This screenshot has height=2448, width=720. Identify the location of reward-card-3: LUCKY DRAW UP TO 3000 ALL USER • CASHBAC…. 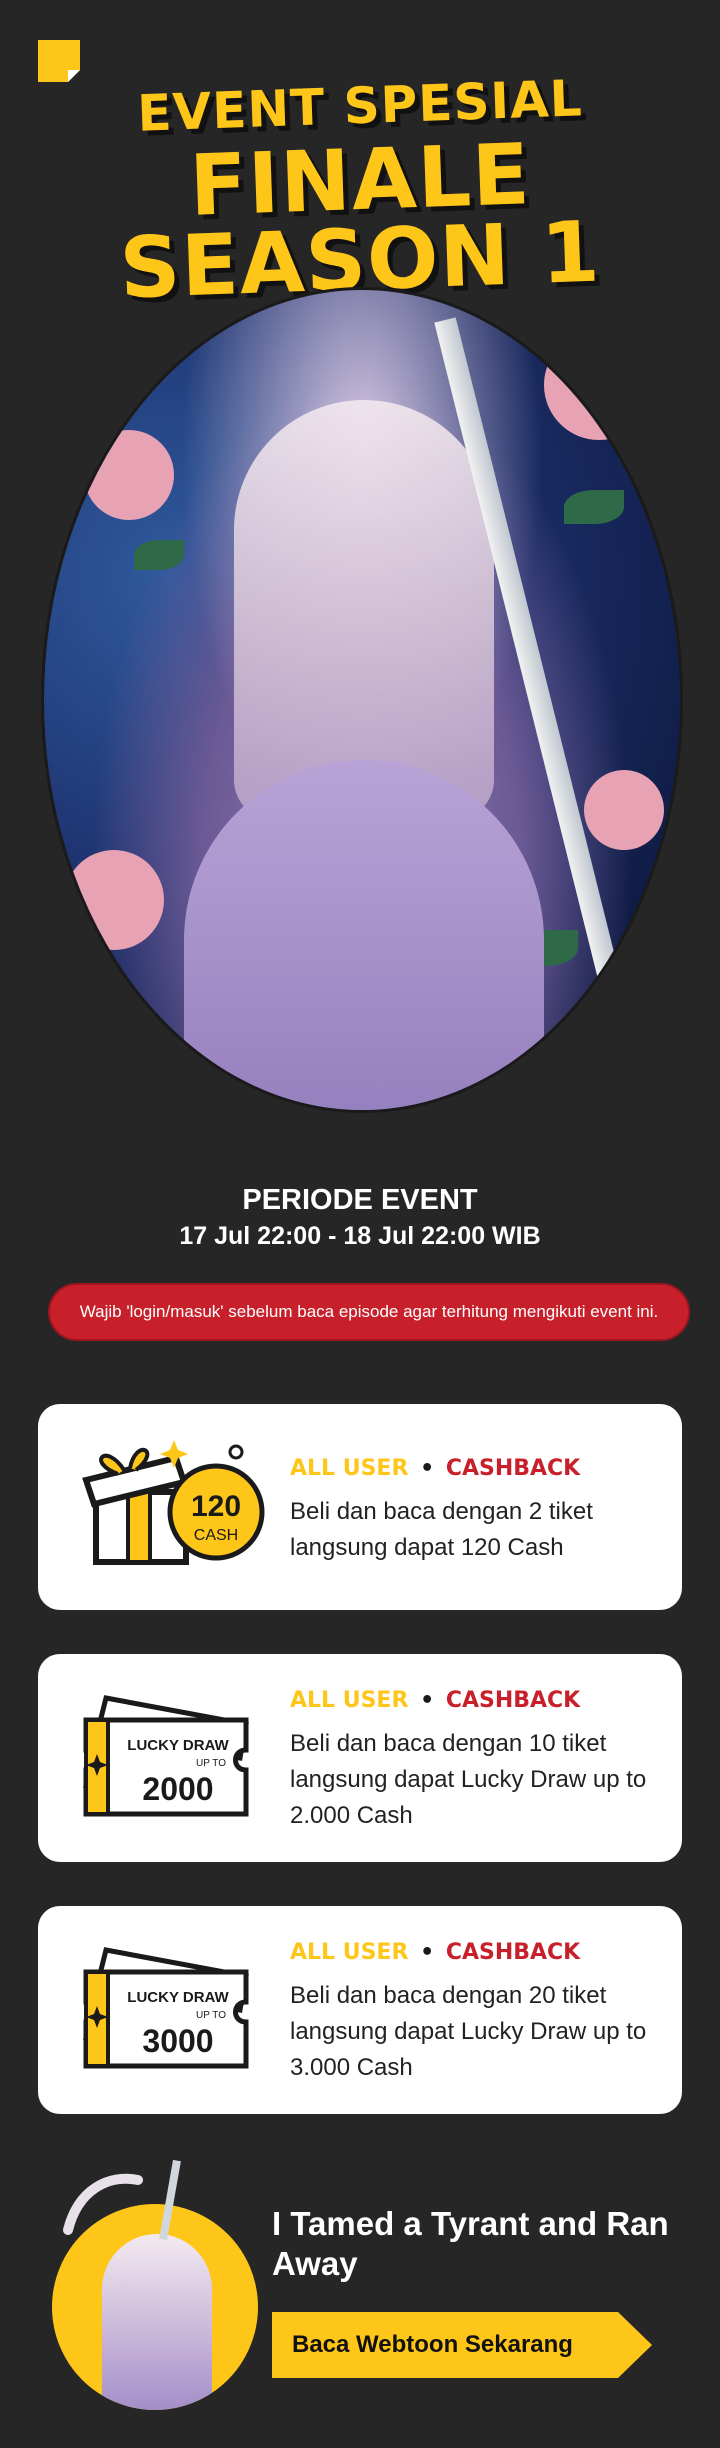
(360, 2010).